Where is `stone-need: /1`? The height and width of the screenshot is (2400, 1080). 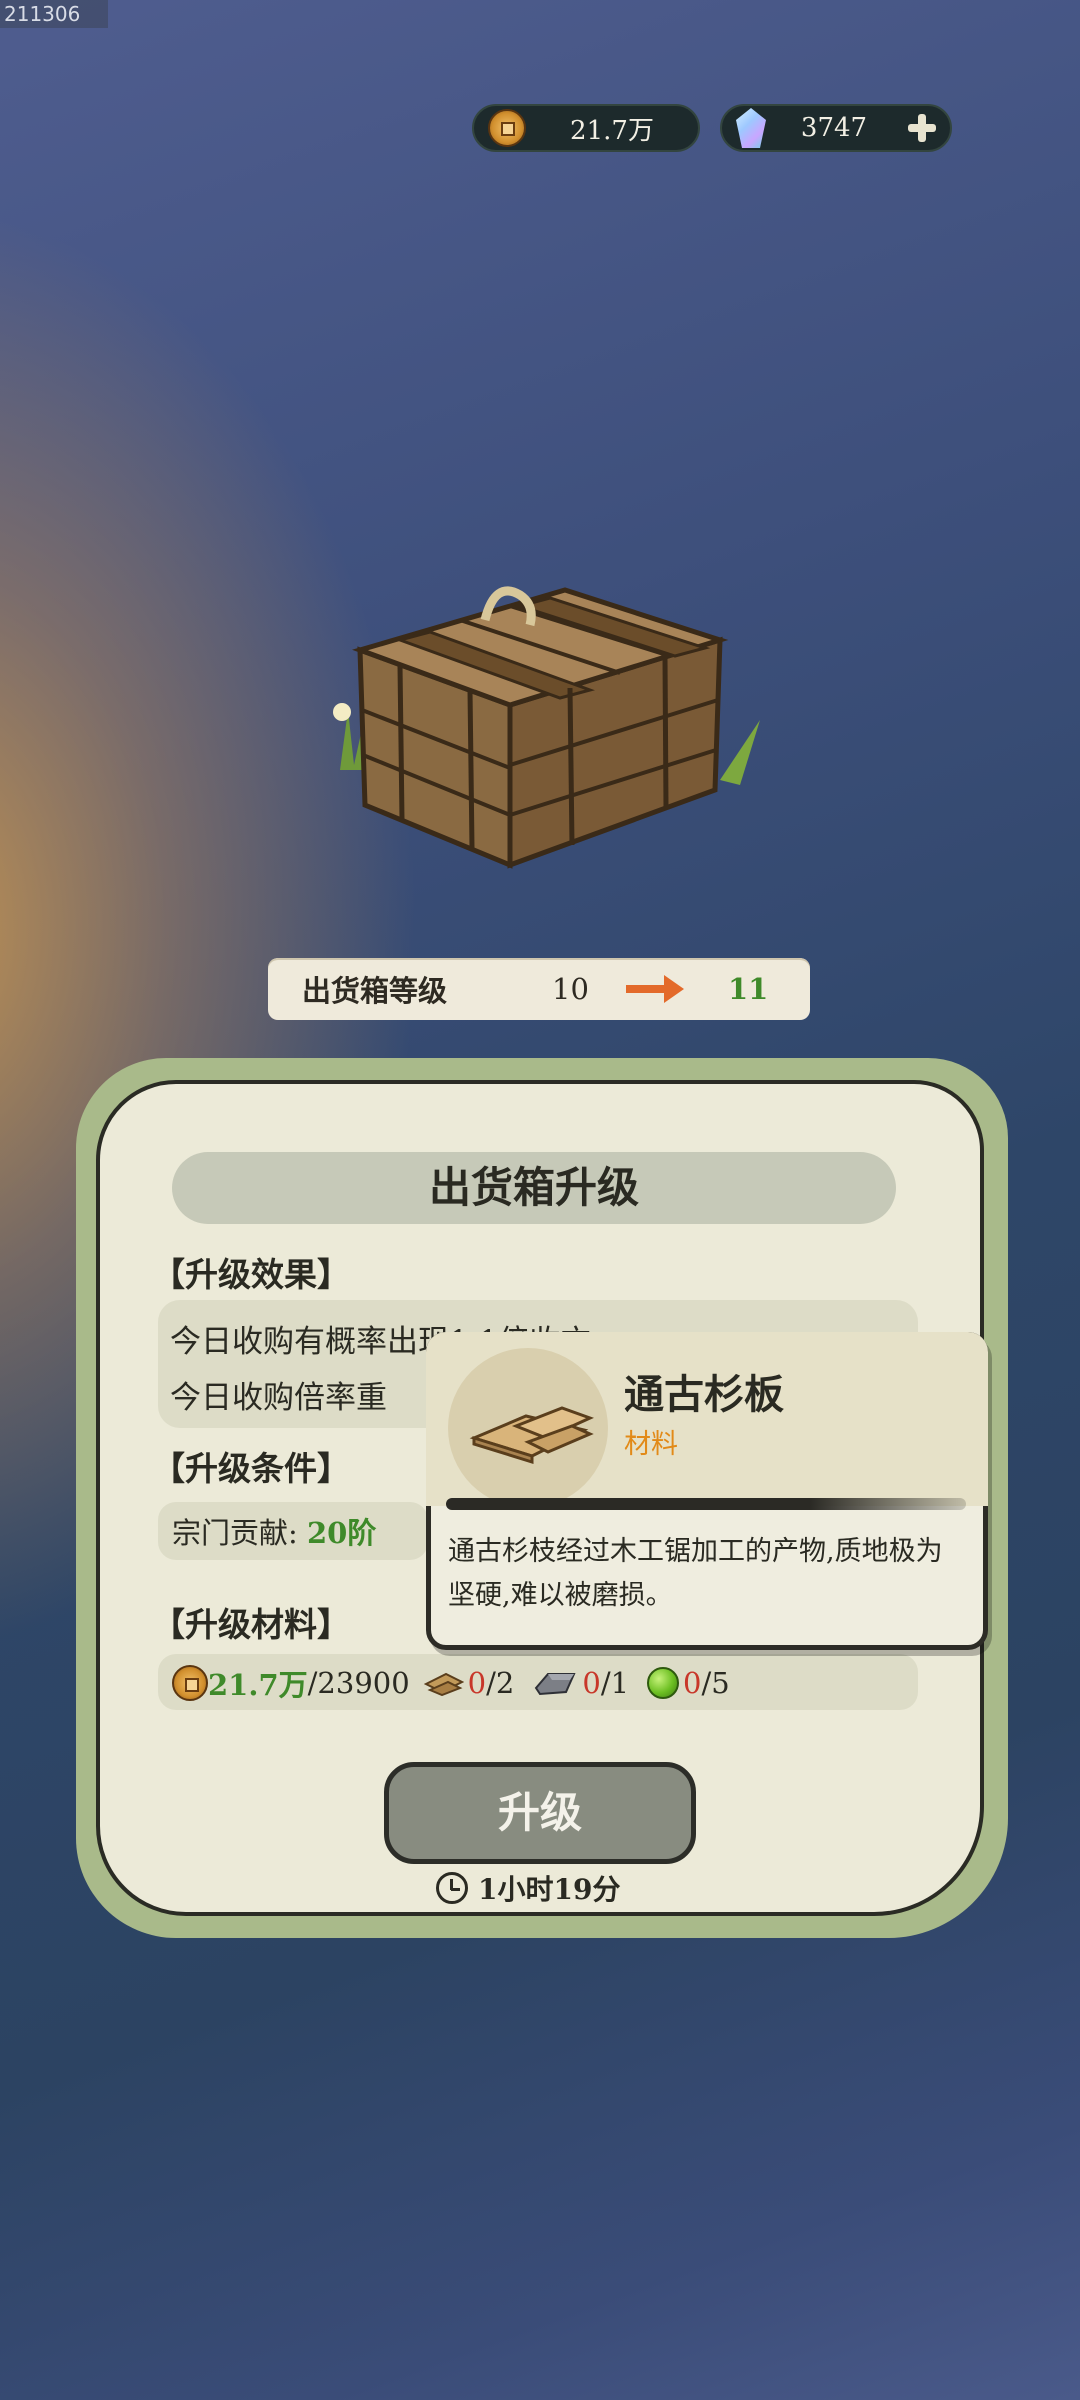 stone-need: /1 is located at coordinates (615, 1683).